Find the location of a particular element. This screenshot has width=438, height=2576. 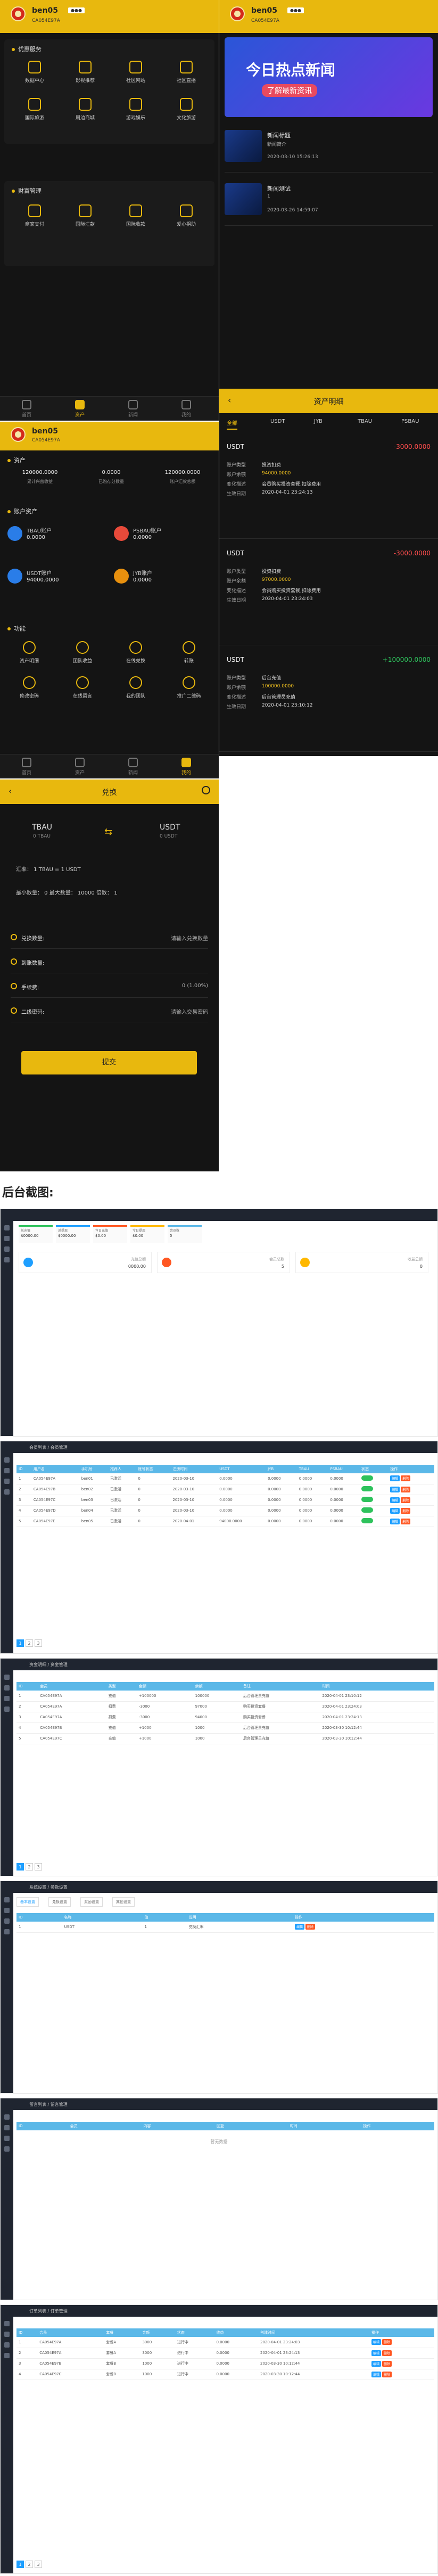

filter-tab: JYB is located at coordinates (318, 421).